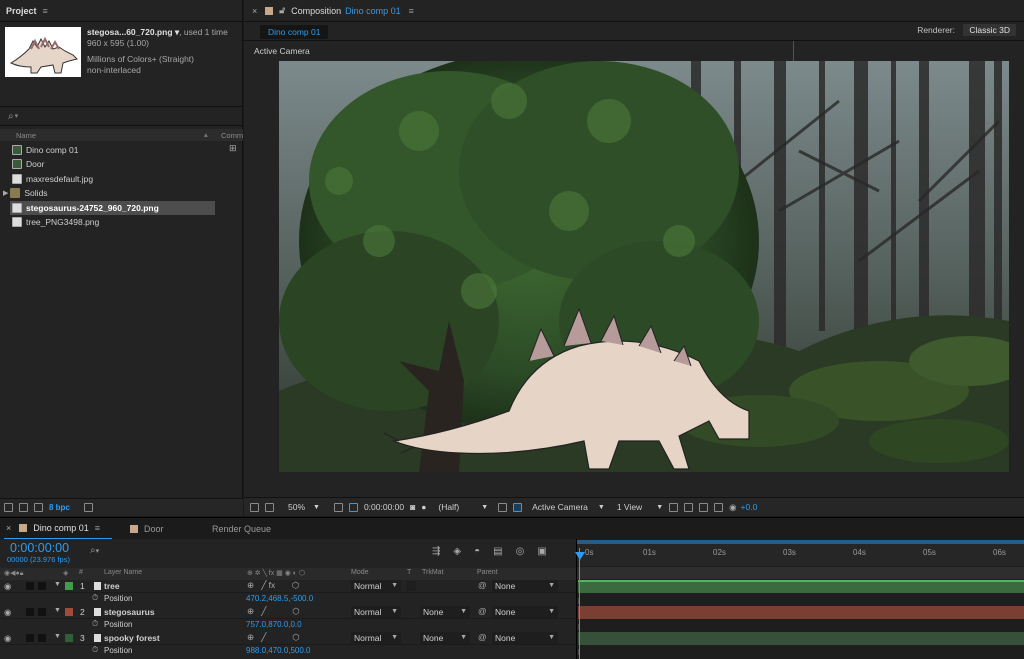 This screenshot has width=1024, height=659. Describe the element at coordinates (477, 551) in the screenshot. I see `shy-icon: ◓` at that location.